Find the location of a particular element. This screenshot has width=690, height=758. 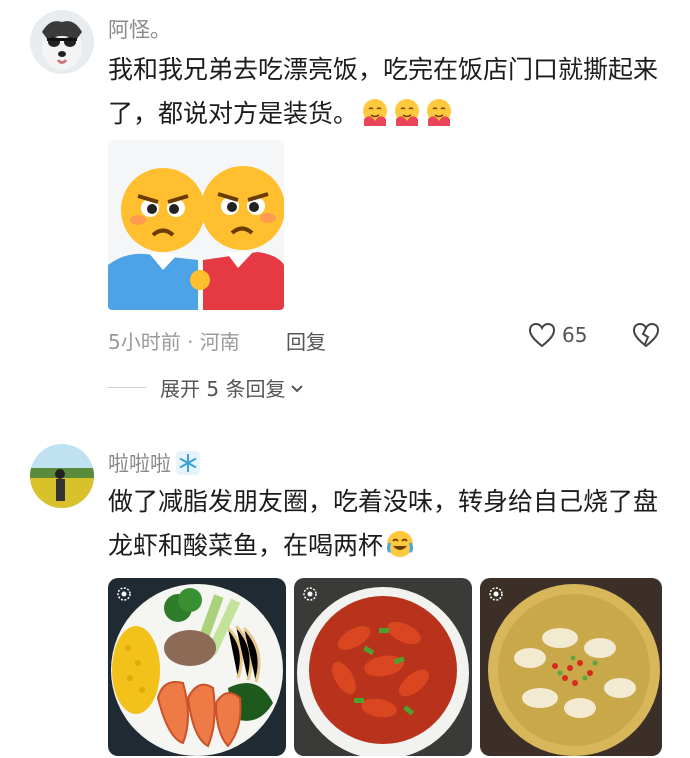

salad-plate-photo is located at coordinates (197, 667).